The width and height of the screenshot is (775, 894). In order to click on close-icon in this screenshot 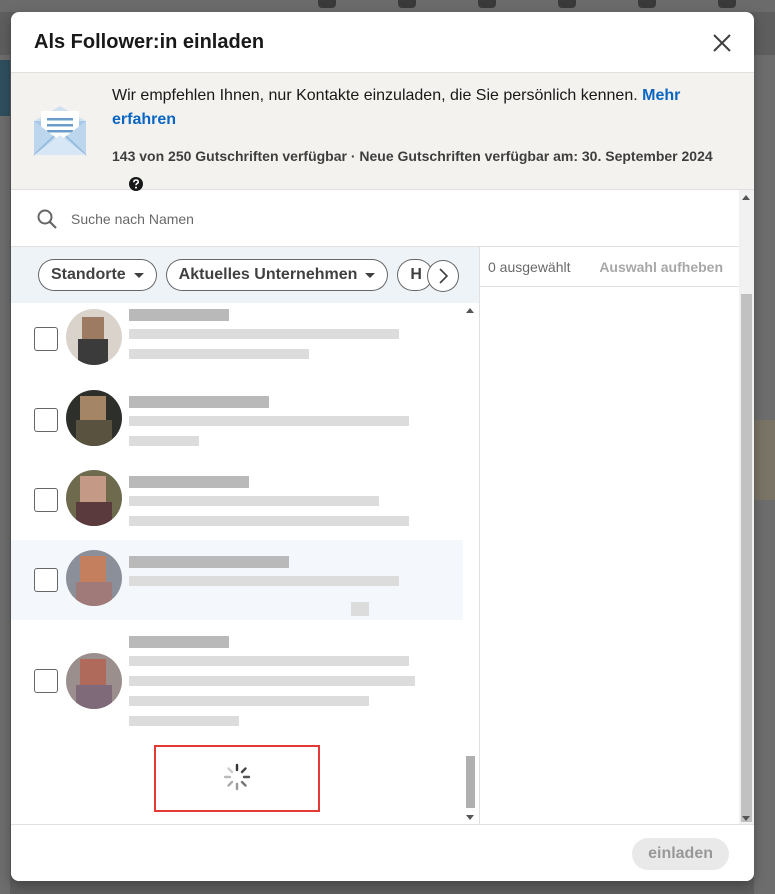, I will do `click(722, 43)`.